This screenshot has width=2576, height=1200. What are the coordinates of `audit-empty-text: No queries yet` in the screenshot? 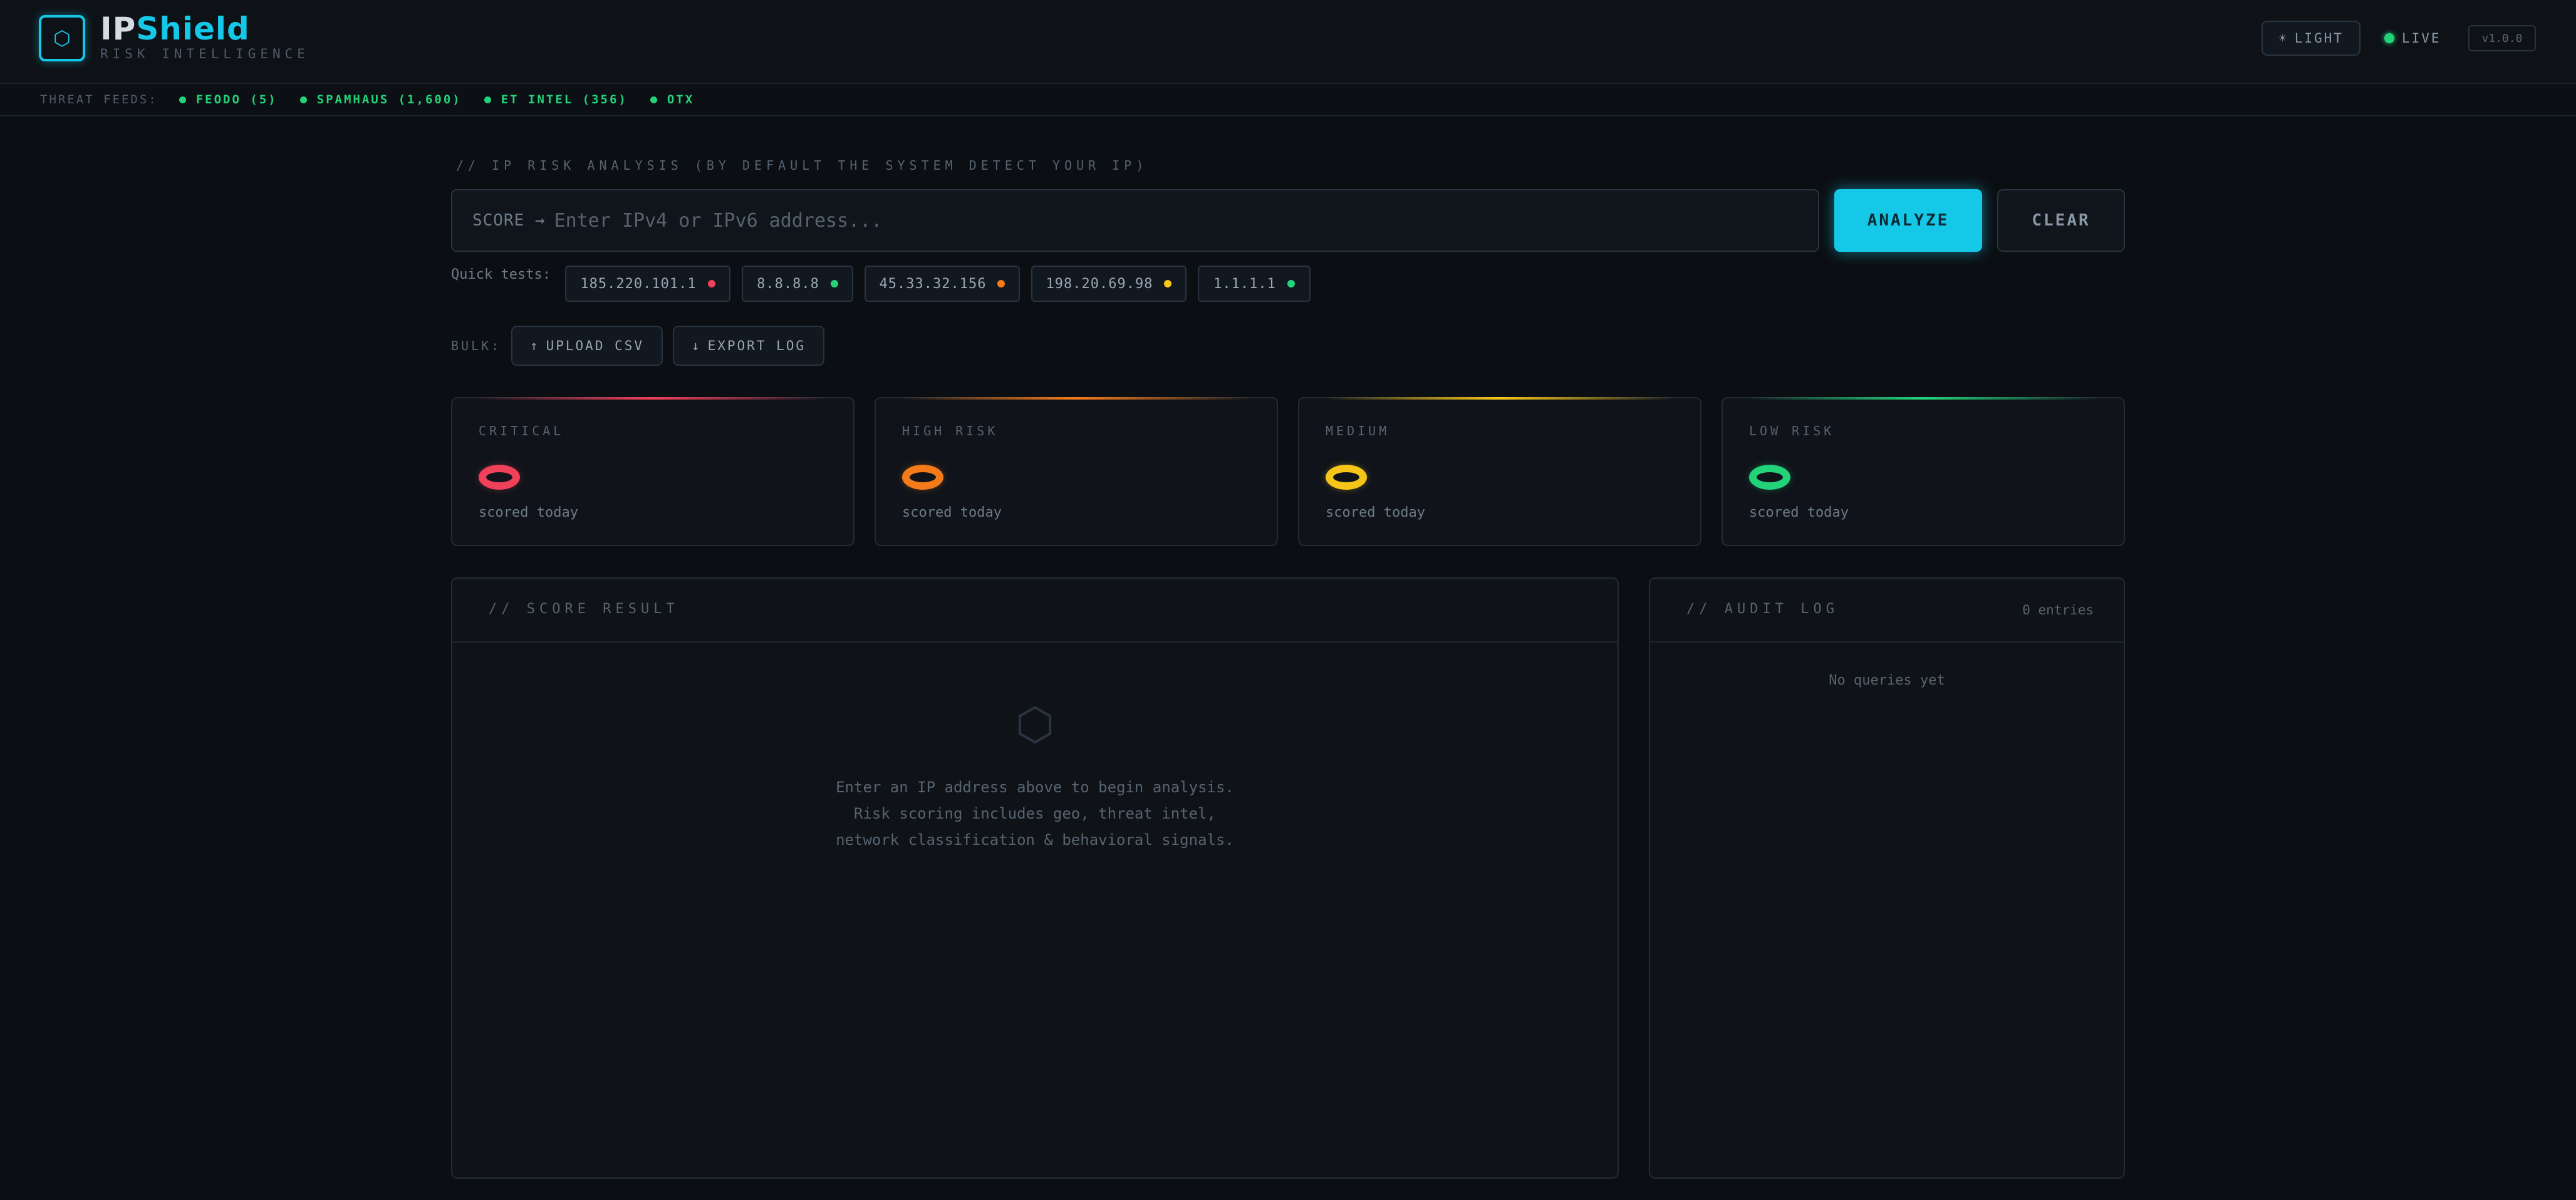 It's located at (1887, 680).